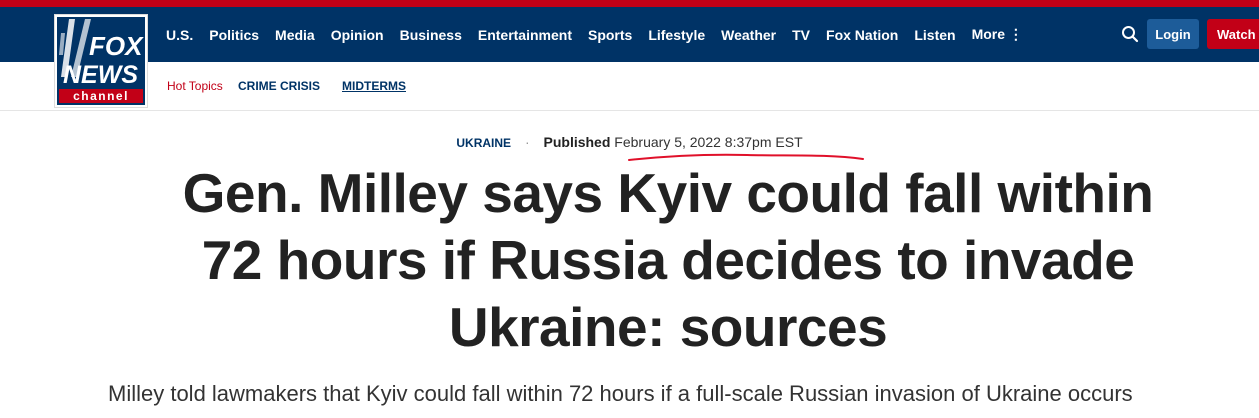 This screenshot has width=1259, height=418. Describe the element at coordinates (708, 142) in the screenshot. I see `published-date: February 5, 2022 8:37pm EST` at that location.